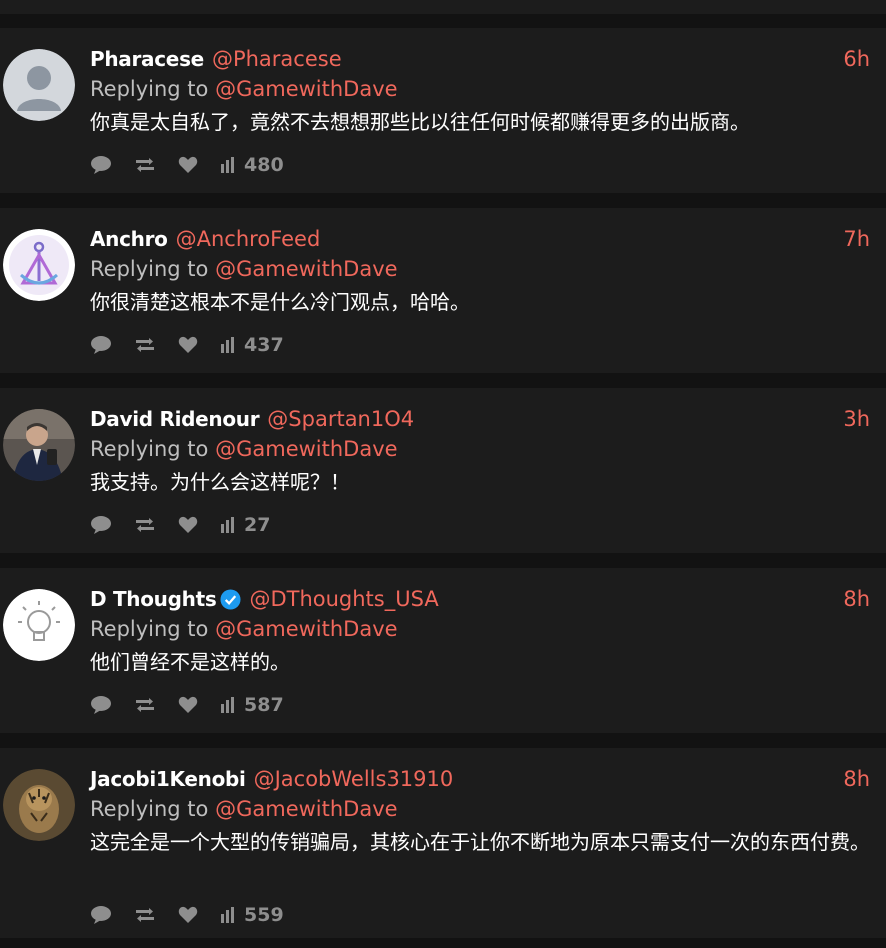 This screenshot has width=886, height=948. Describe the element at coordinates (277, 59) in the screenshot. I see `user-handle: @Pharacese` at that location.